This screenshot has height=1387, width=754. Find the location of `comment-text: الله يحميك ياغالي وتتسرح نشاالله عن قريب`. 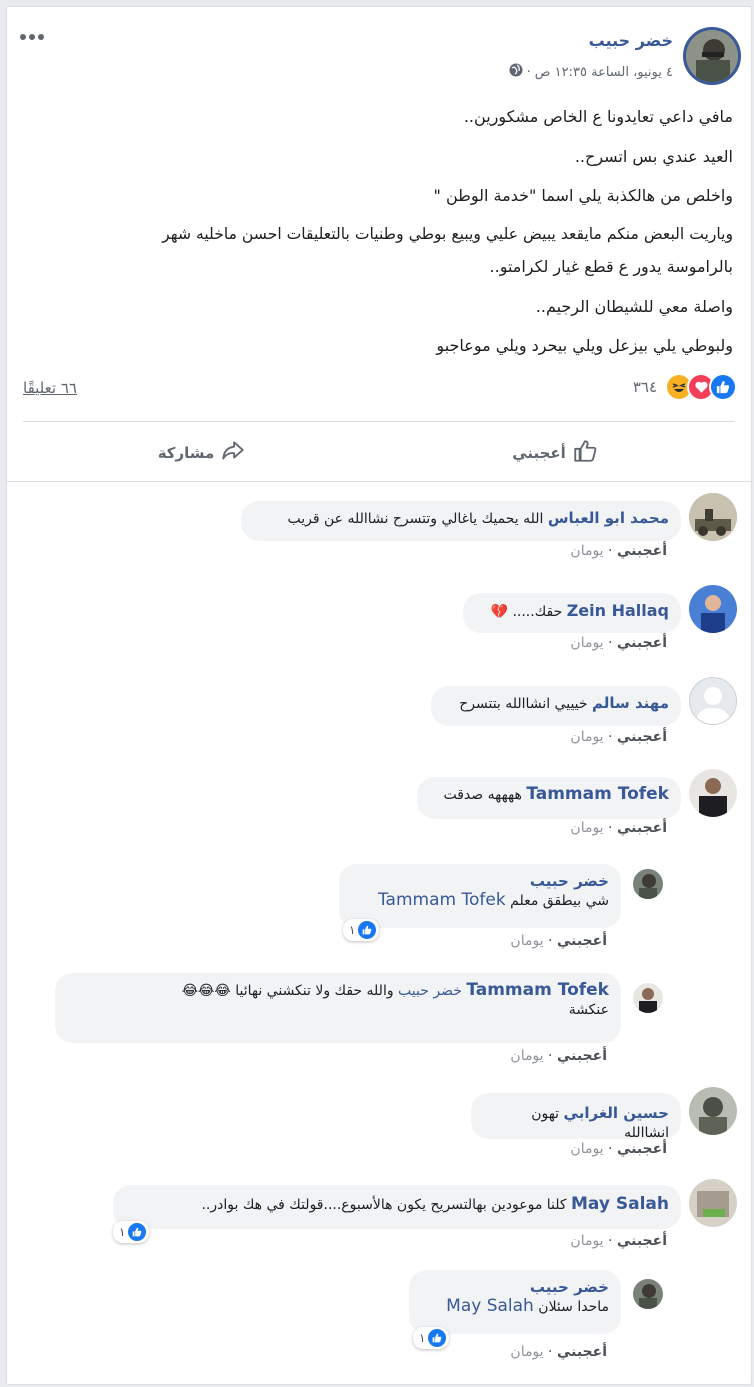

comment-text: الله يحميك ياغالي وتتسرح نشاالله عن قريب is located at coordinates (415, 519).